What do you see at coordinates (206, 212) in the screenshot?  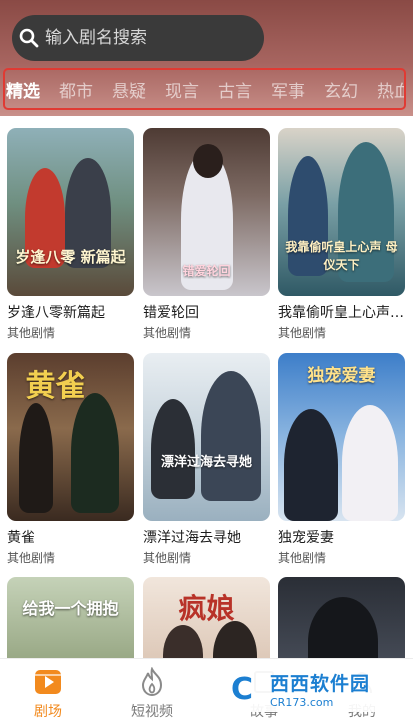 I see `drama-poster: 错爱轮回` at bounding box center [206, 212].